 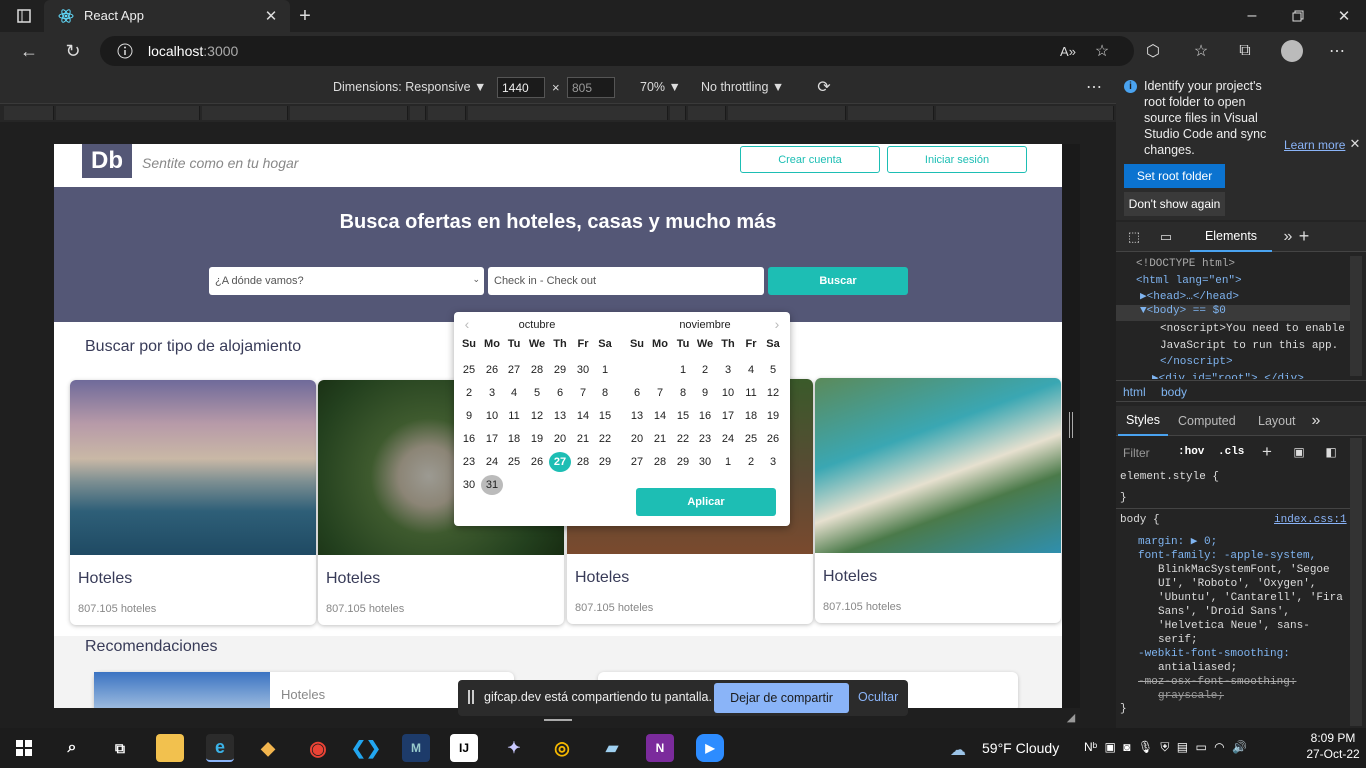 I want to click on dates-input: Check in - Check out, so click(x=626, y=281).